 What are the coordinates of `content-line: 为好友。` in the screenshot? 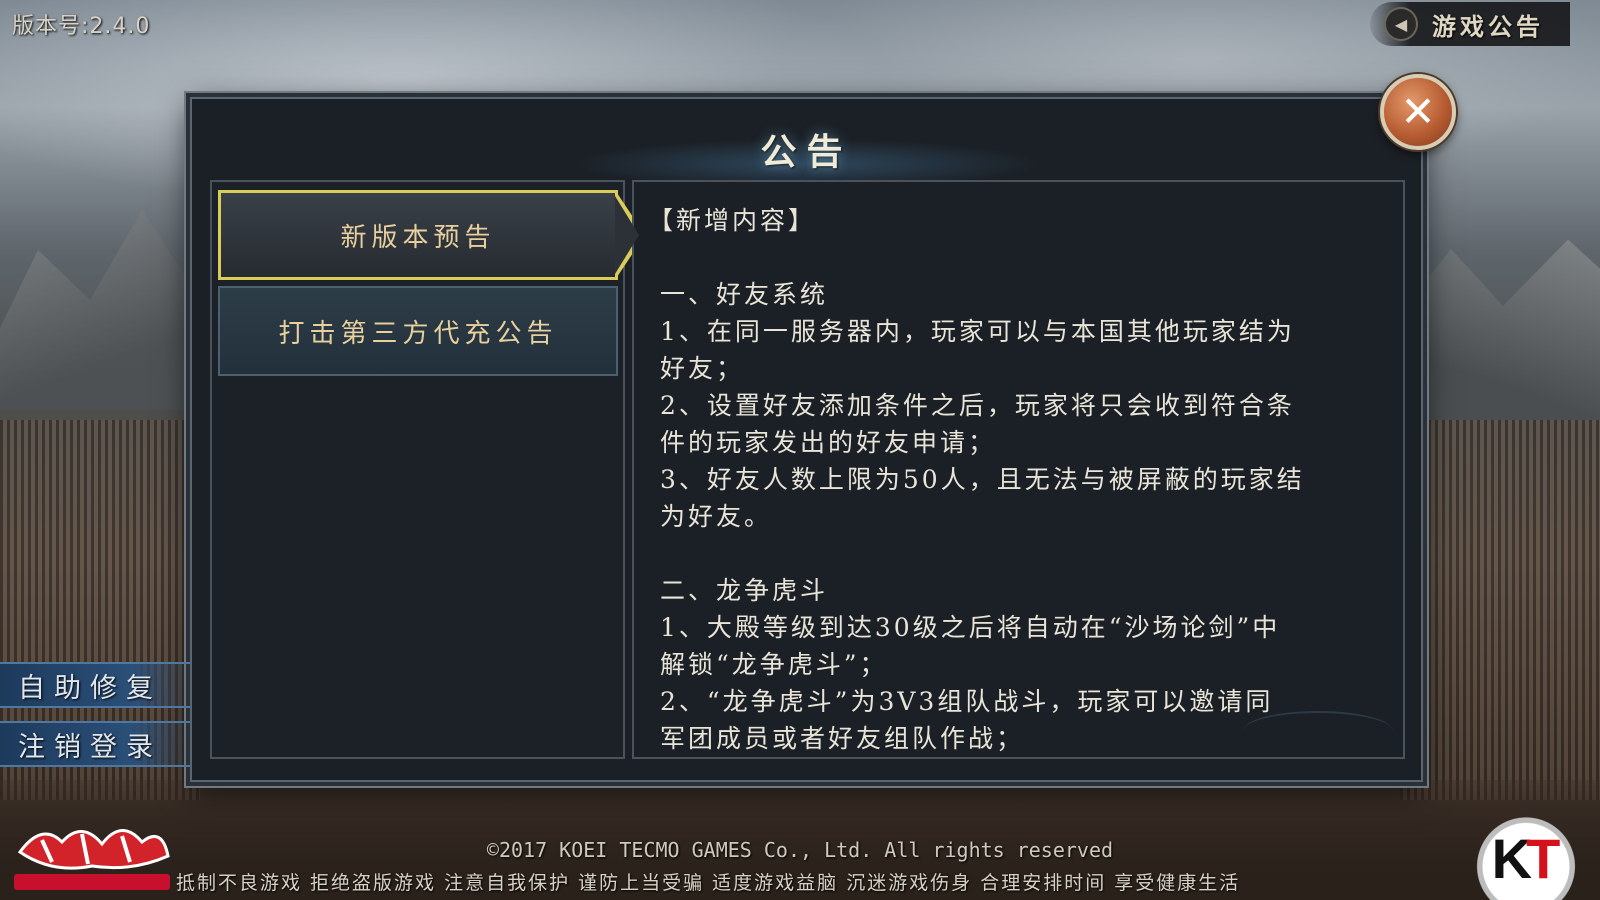 It's located at (716, 516).